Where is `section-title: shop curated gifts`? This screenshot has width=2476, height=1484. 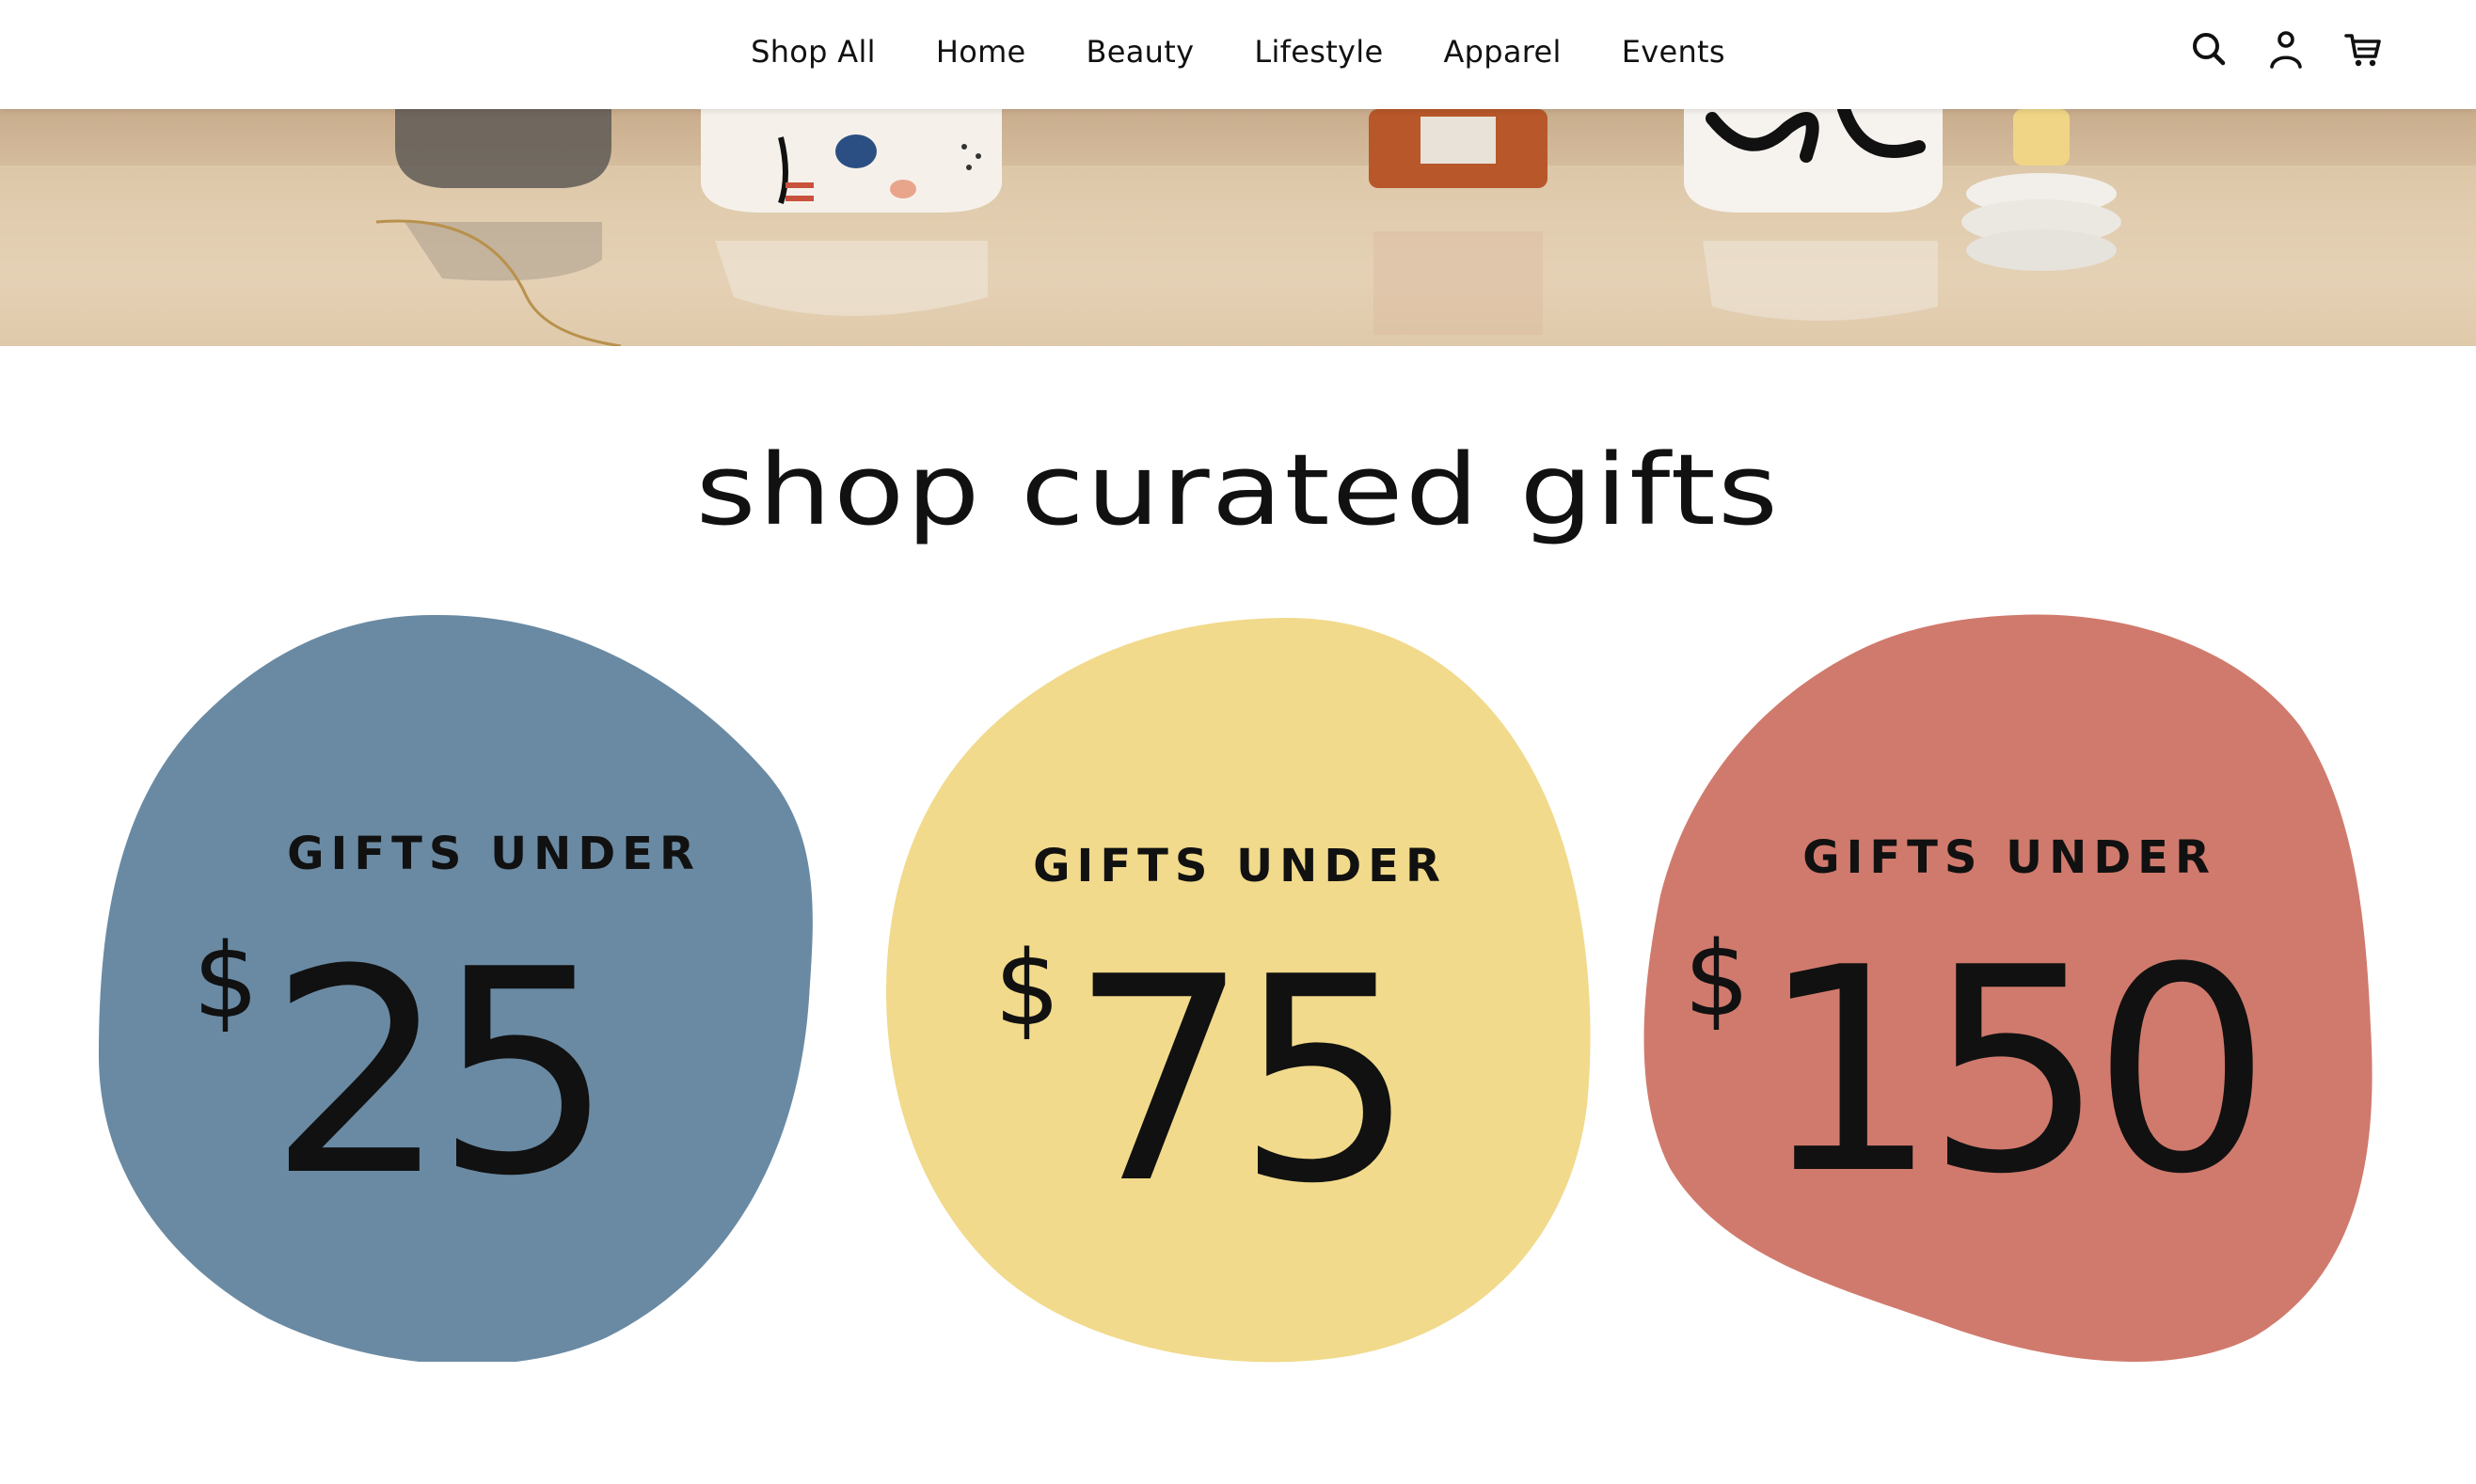 section-title: shop curated gifts is located at coordinates (1238, 490).